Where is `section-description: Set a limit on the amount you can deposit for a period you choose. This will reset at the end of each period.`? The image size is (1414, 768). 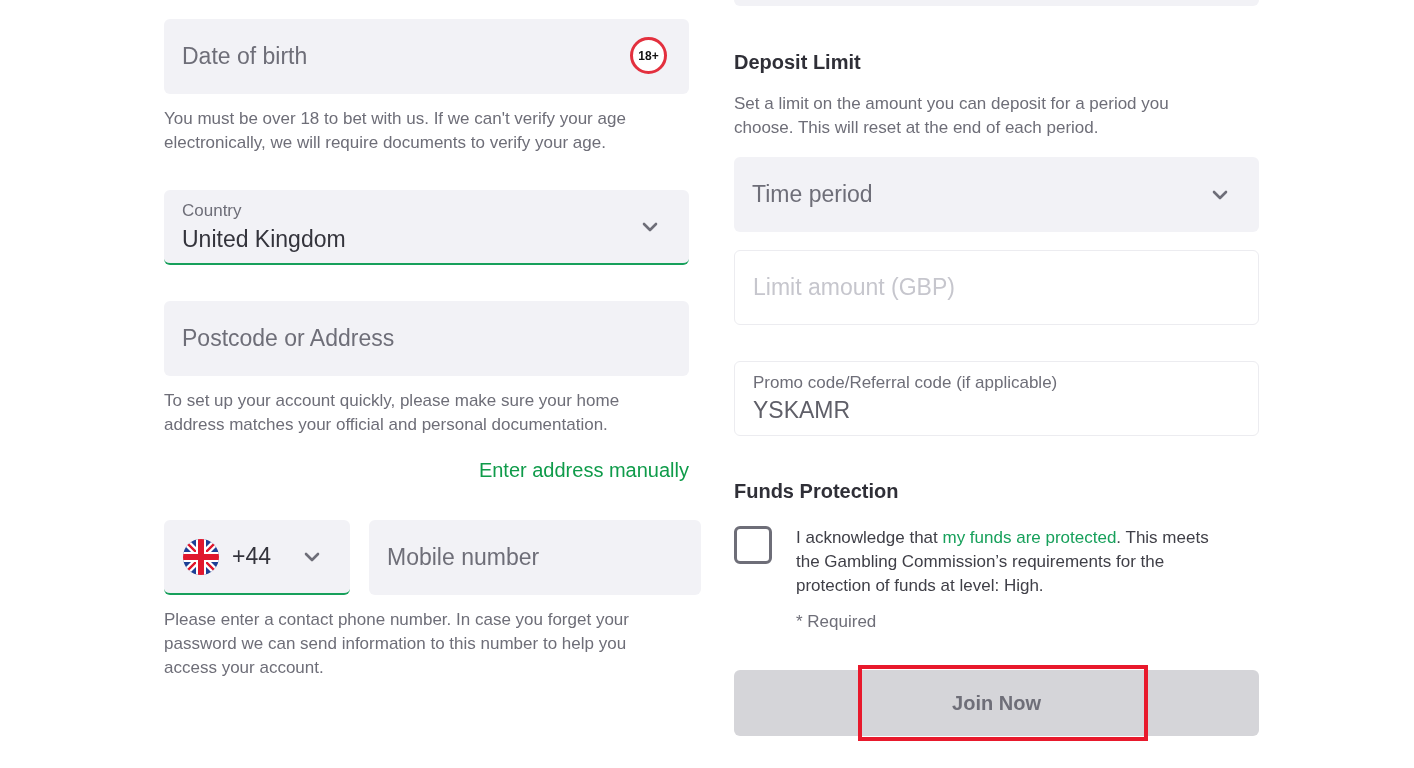
section-description: Set a limit on the amount you can deposit for a period you choose. This will reset at the end of each period. is located at coordinates (952, 116).